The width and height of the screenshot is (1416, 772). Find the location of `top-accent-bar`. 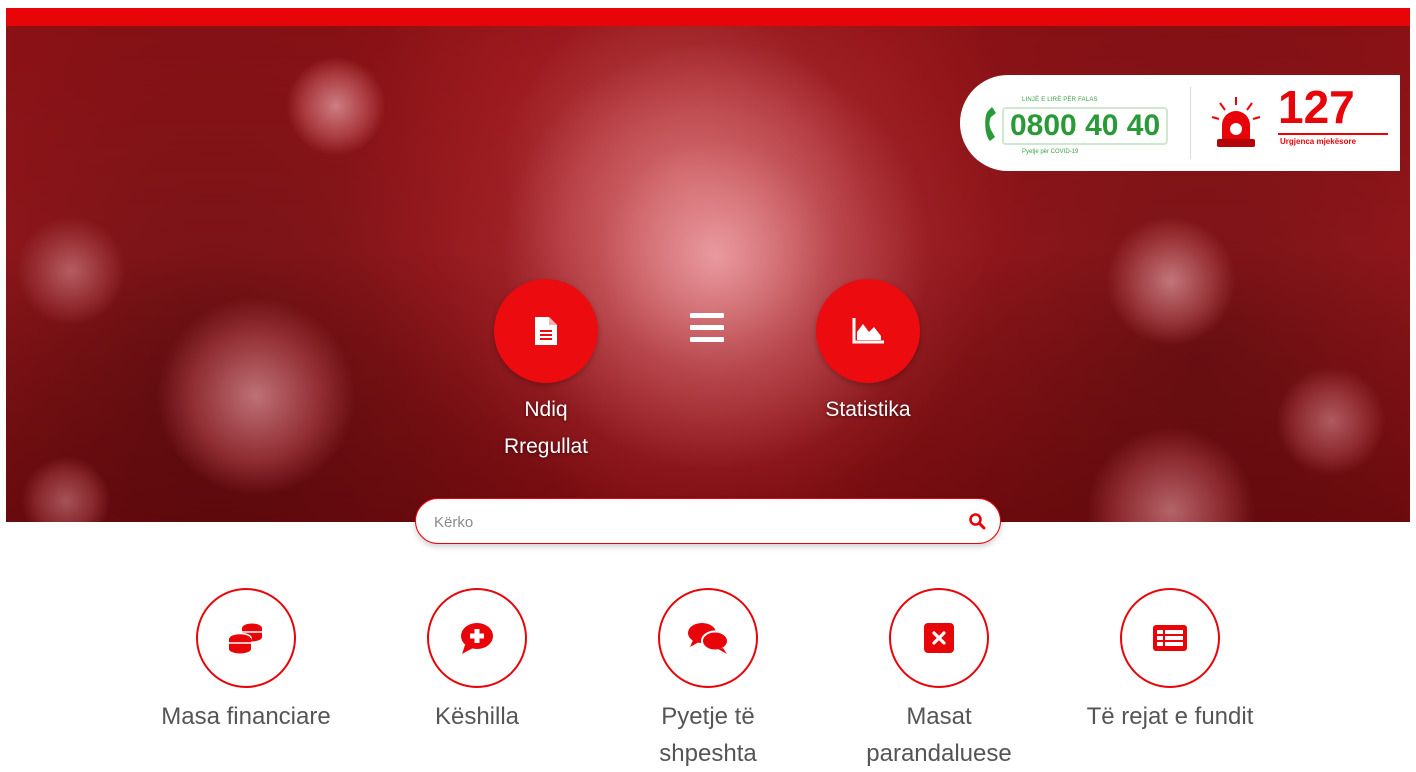

top-accent-bar is located at coordinates (708, 14).